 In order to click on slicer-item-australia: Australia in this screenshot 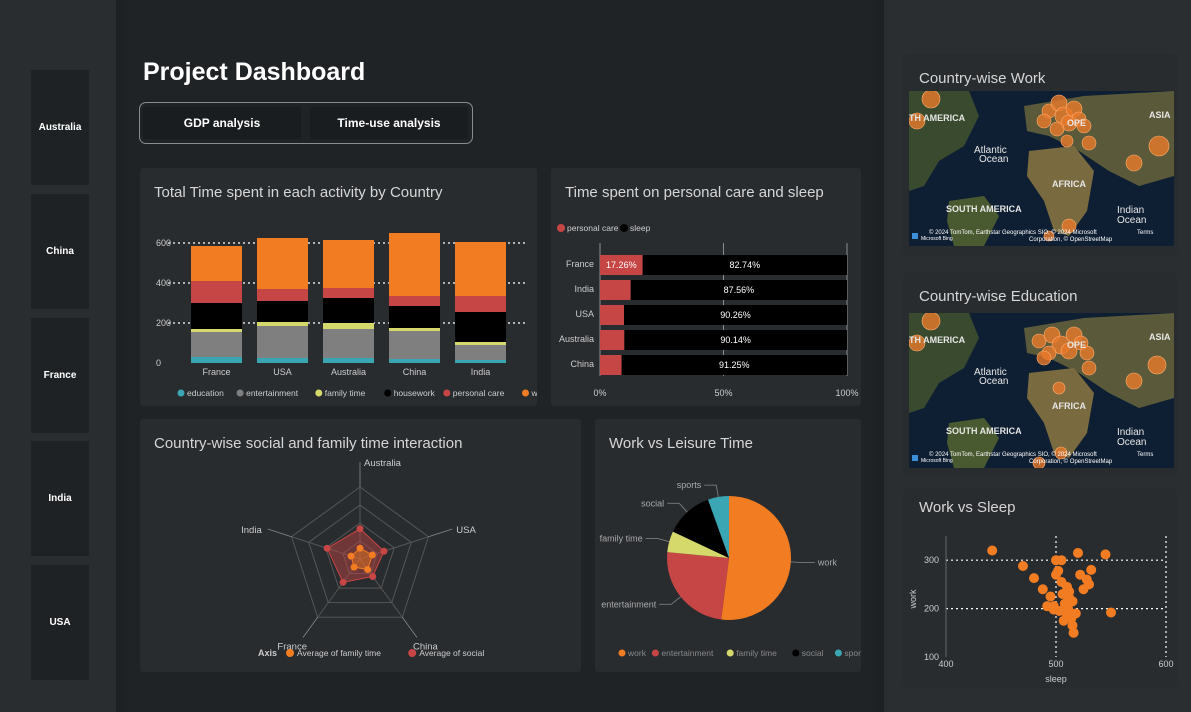, I will do `click(60, 127)`.